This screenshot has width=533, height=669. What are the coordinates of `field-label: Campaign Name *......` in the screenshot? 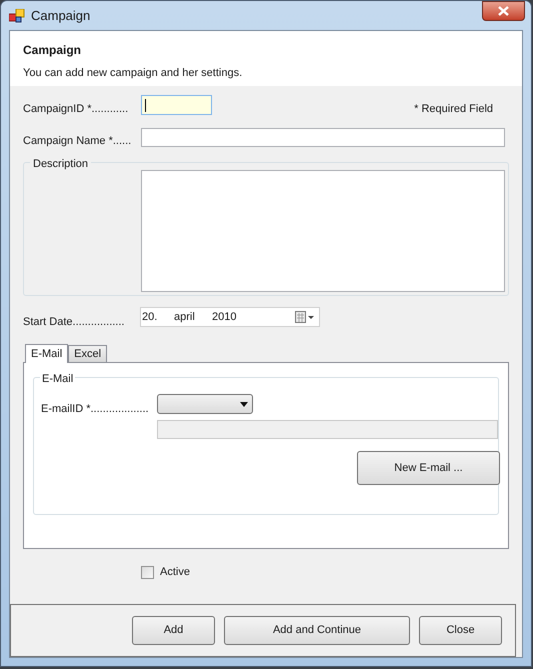 It's located at (77, 142).